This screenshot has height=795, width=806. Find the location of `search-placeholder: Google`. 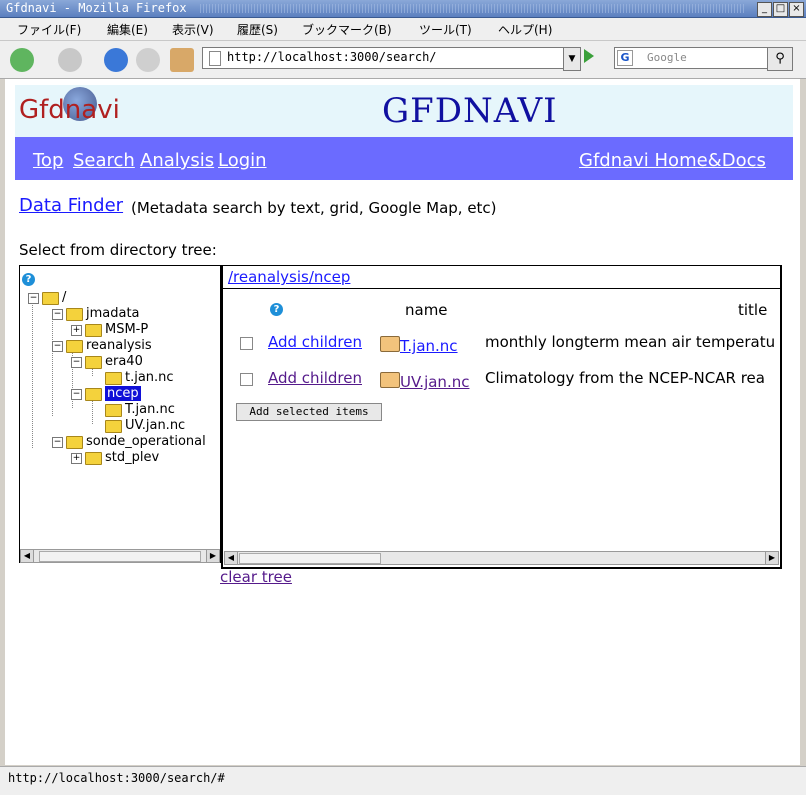

search-placeholder: Google is located at coordinates (667, 57).